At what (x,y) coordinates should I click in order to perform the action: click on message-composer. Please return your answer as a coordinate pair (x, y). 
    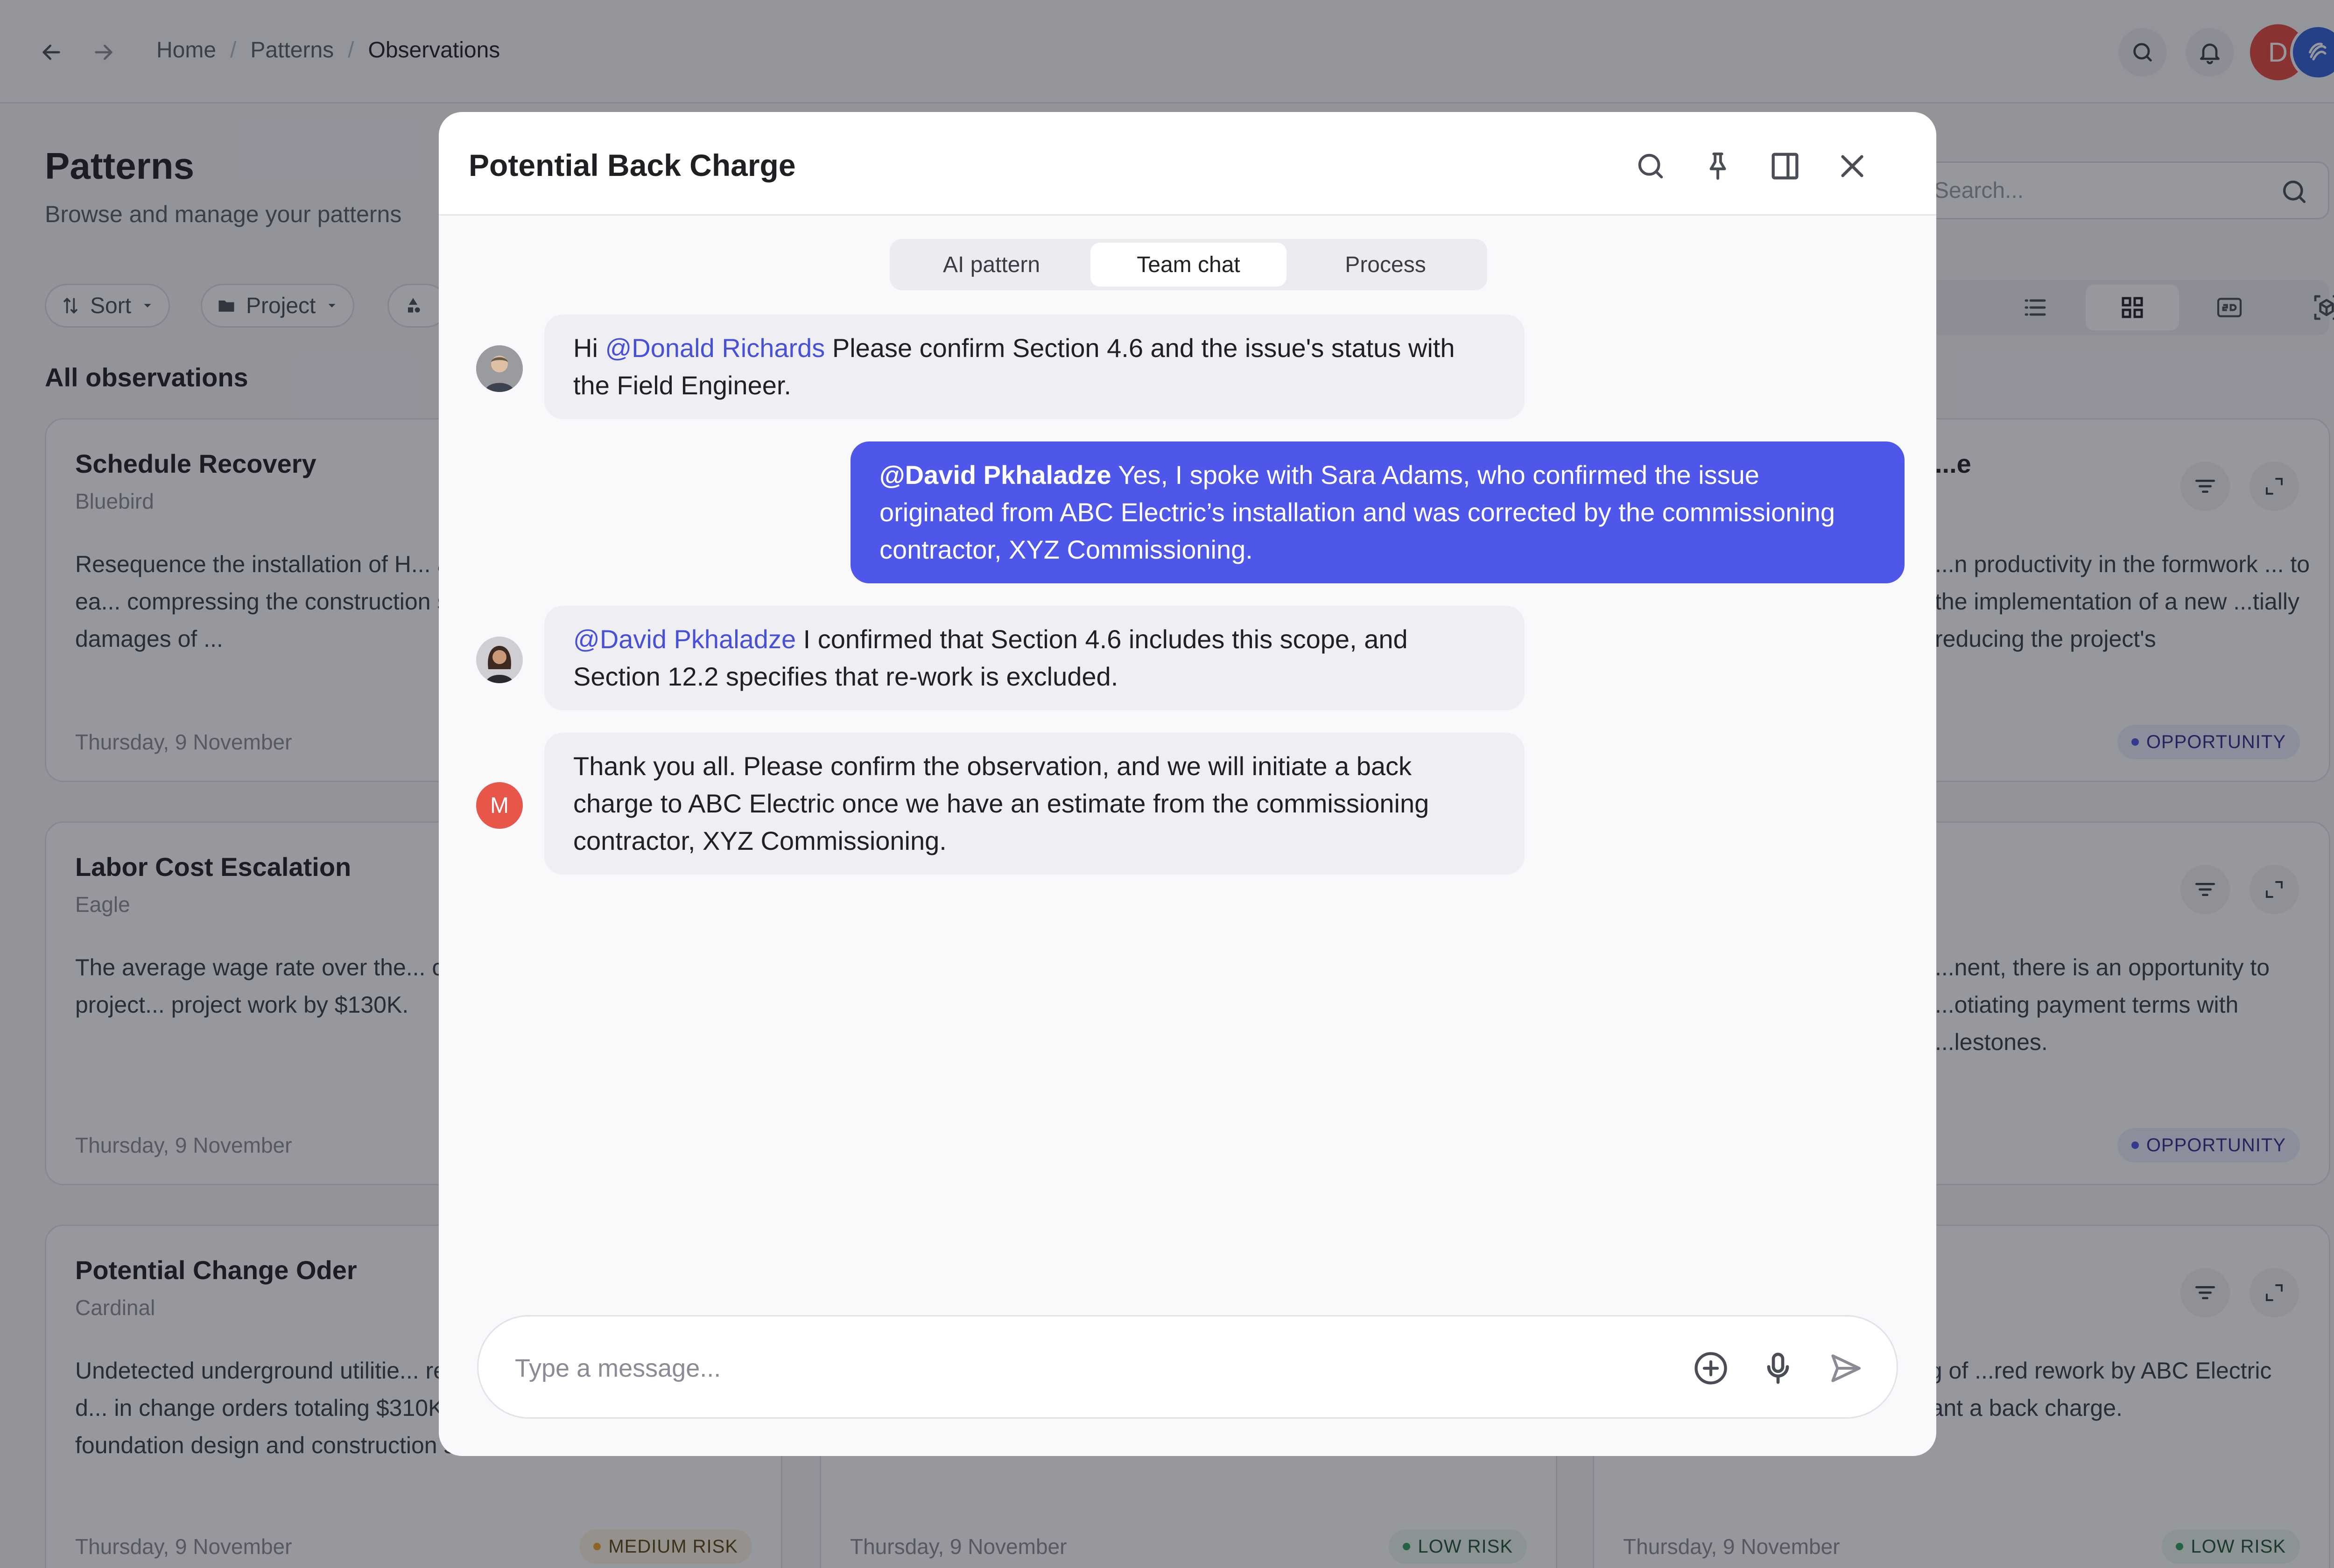
    Looking at the image, I should click on (1187, 1367).